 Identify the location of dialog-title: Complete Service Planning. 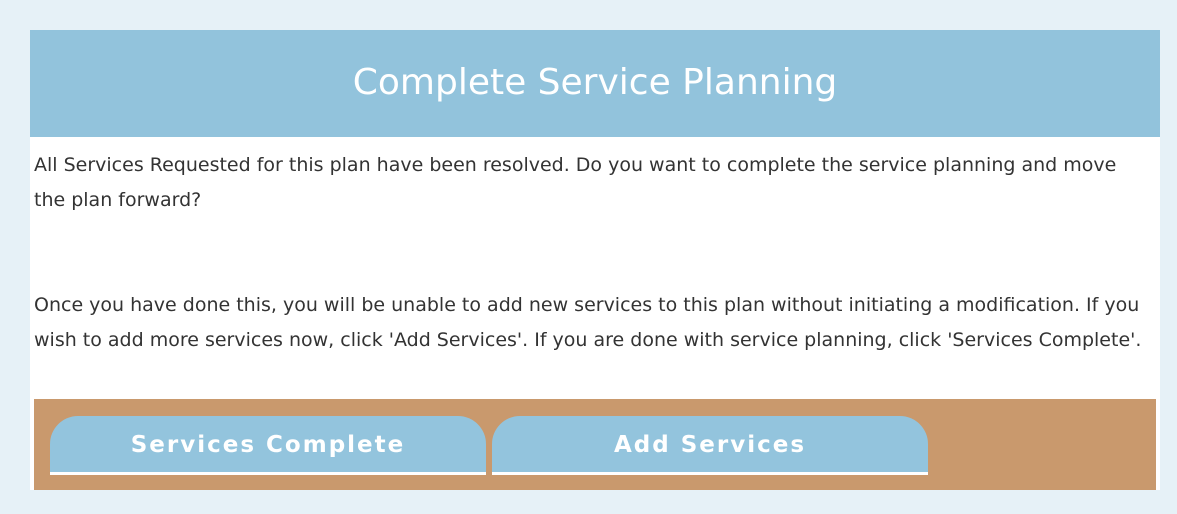
(595, 82).